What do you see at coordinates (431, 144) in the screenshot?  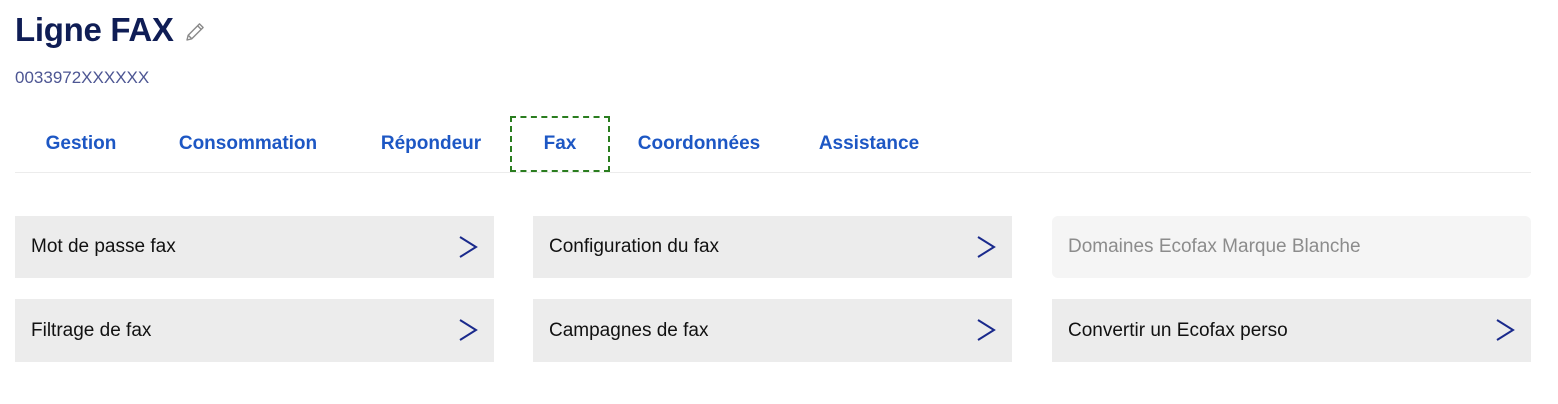 I see `tab-repondeur: Répondeur` at bounding box center [431, 144].